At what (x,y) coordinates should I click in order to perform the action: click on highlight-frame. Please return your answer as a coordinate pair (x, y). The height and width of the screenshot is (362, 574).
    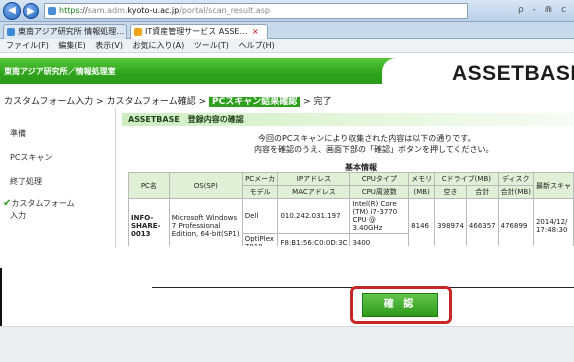
    Looking at the image, I should click on (401, 305).